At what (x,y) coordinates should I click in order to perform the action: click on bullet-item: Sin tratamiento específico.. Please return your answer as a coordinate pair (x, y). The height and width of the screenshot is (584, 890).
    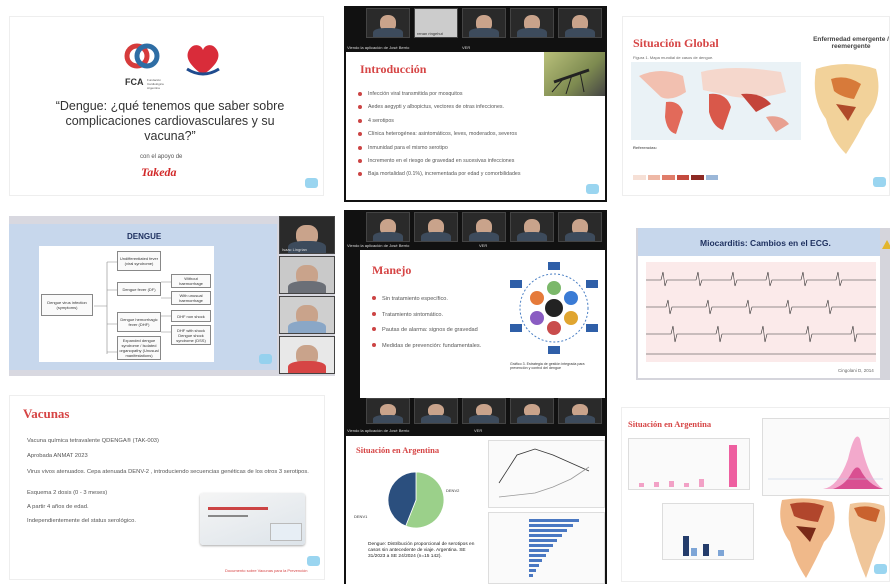
    Looking at the image, I should click on (439, 300).